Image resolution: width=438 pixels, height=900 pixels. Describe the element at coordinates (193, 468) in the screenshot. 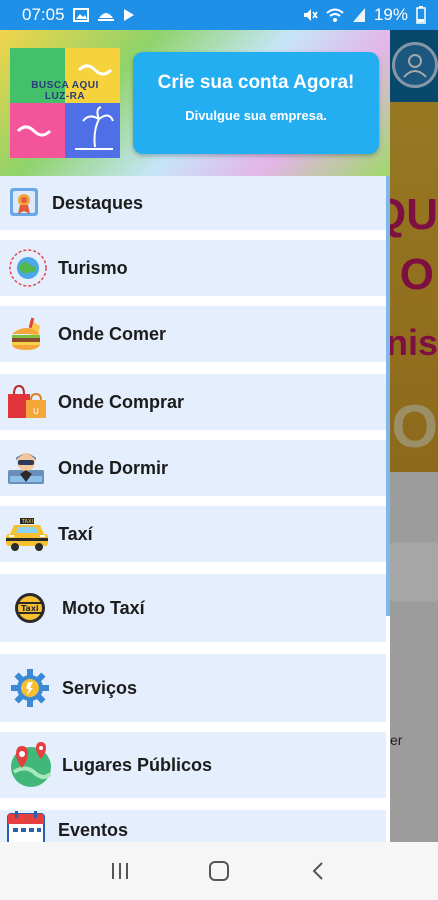

I see `menu-item-onde-dormir: Onde Dormir` at that location.